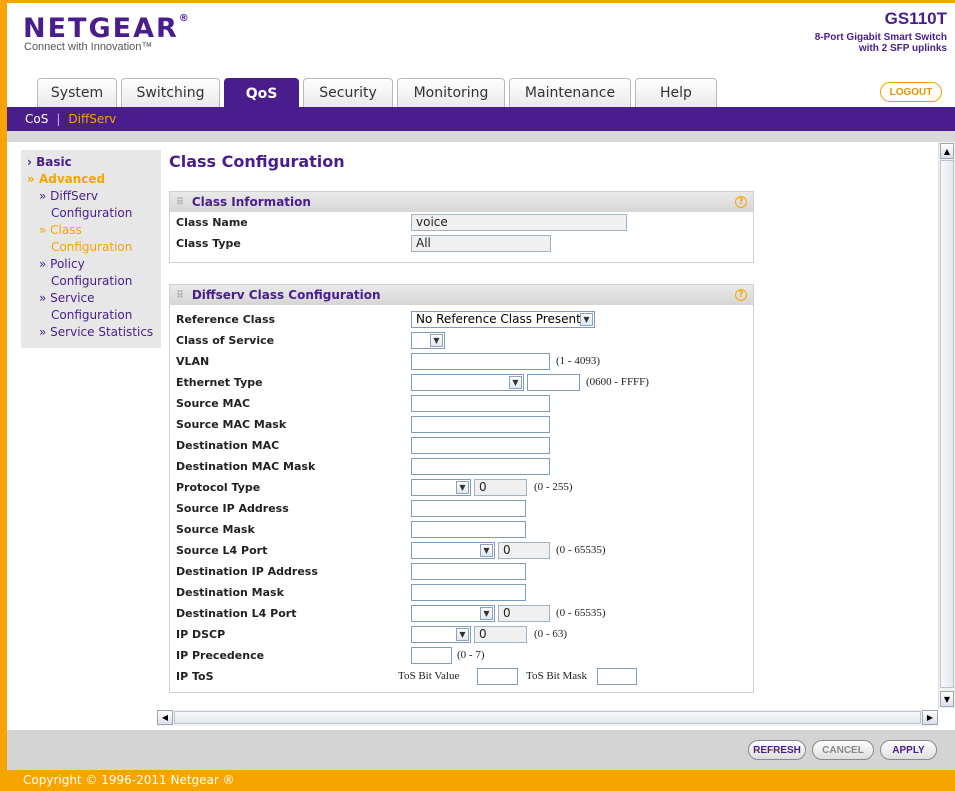  I want to click on source-l4-port-range: (0 - 65535), so click(581, 550).